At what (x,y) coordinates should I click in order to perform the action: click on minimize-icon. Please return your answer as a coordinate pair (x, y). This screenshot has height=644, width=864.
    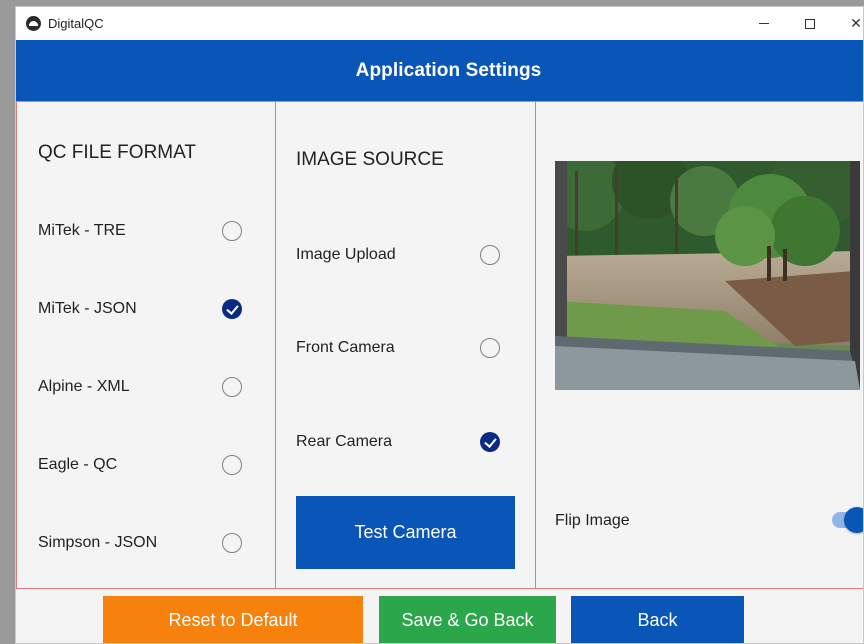
    Looking at the image, I should click on (764, 23).